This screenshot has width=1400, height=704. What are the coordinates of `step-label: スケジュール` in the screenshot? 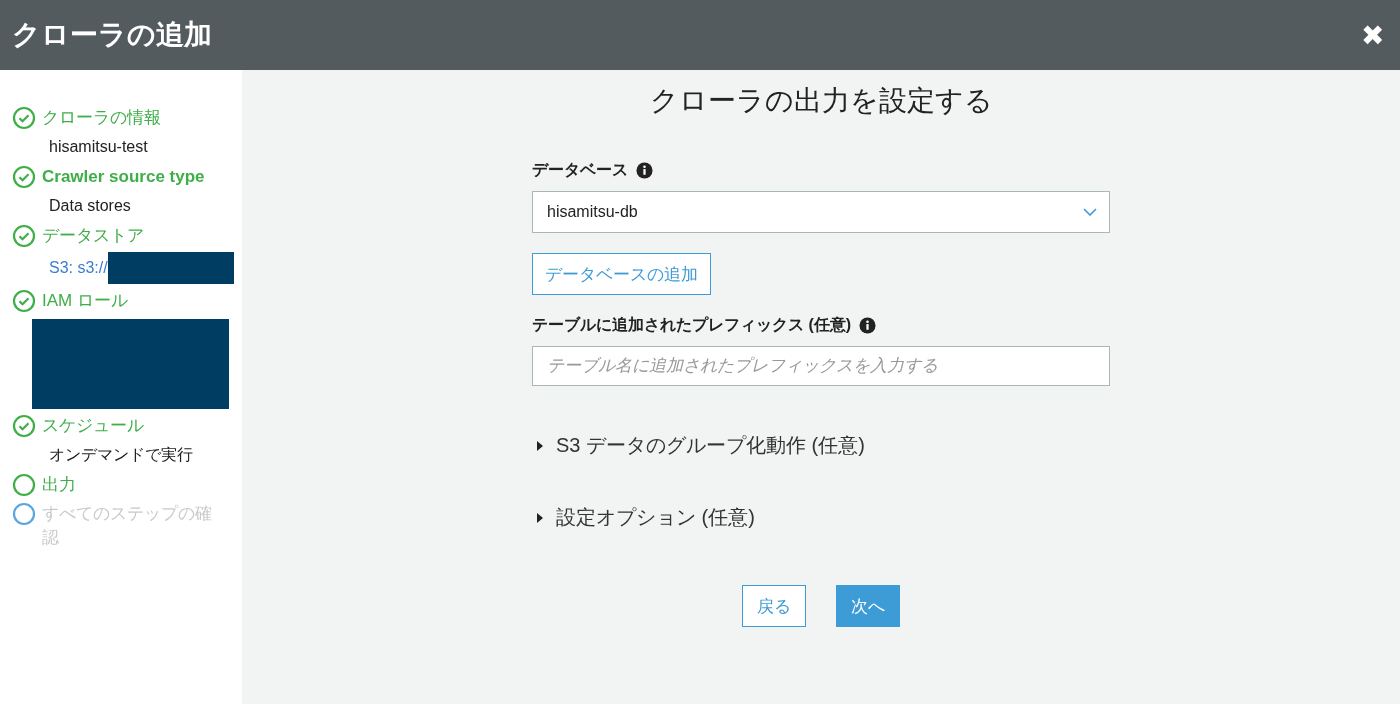 It's located at (93, 426).